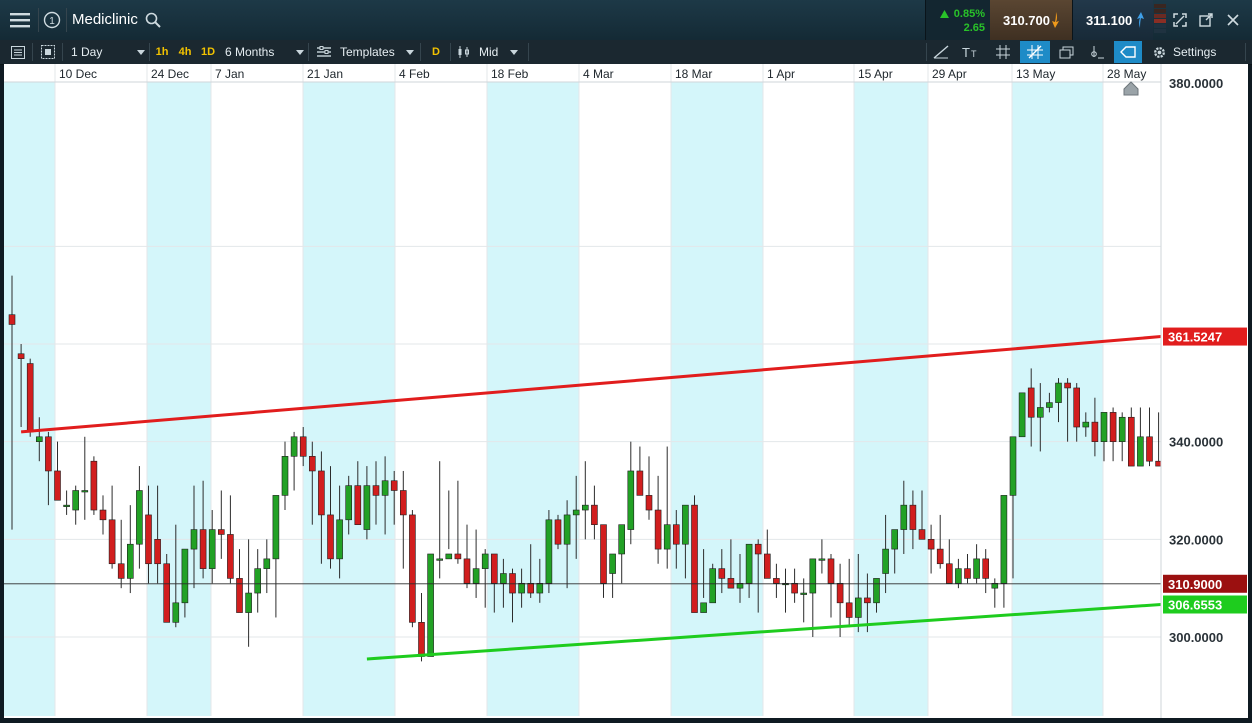 This screenshot has width=1252, height=723. I want to click on current-price-tag: 310.9000, so click(1195, 584).